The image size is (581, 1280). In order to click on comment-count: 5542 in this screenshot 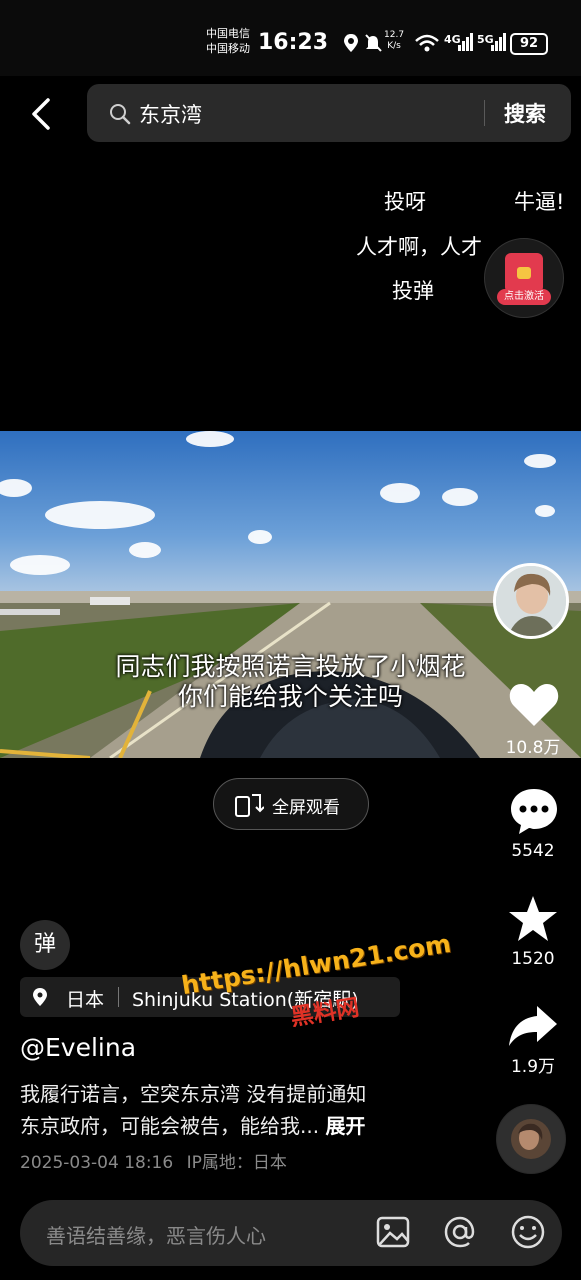, I will do `click(533, 851)`.